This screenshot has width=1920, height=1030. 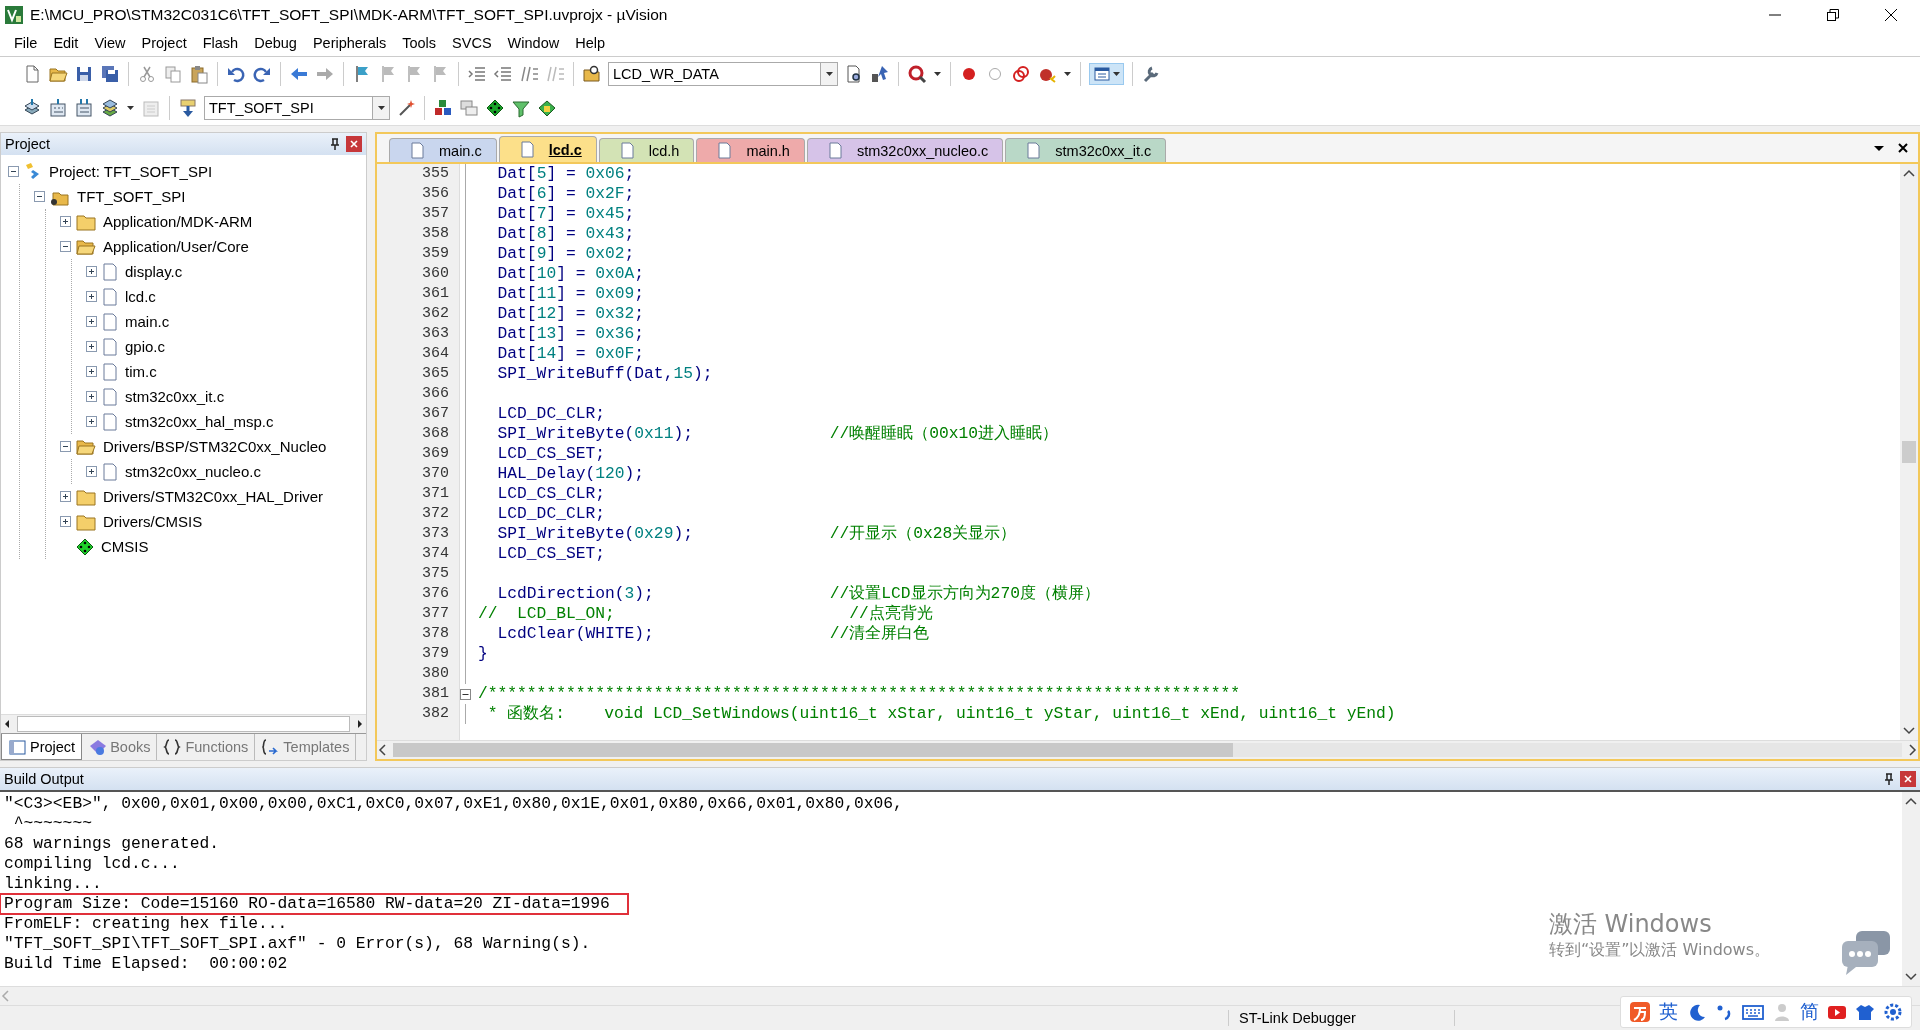 What do you see at coordinates (84, 108) in the screenshot?
I see `rebuild-icon` at bounding box center [84, 108].